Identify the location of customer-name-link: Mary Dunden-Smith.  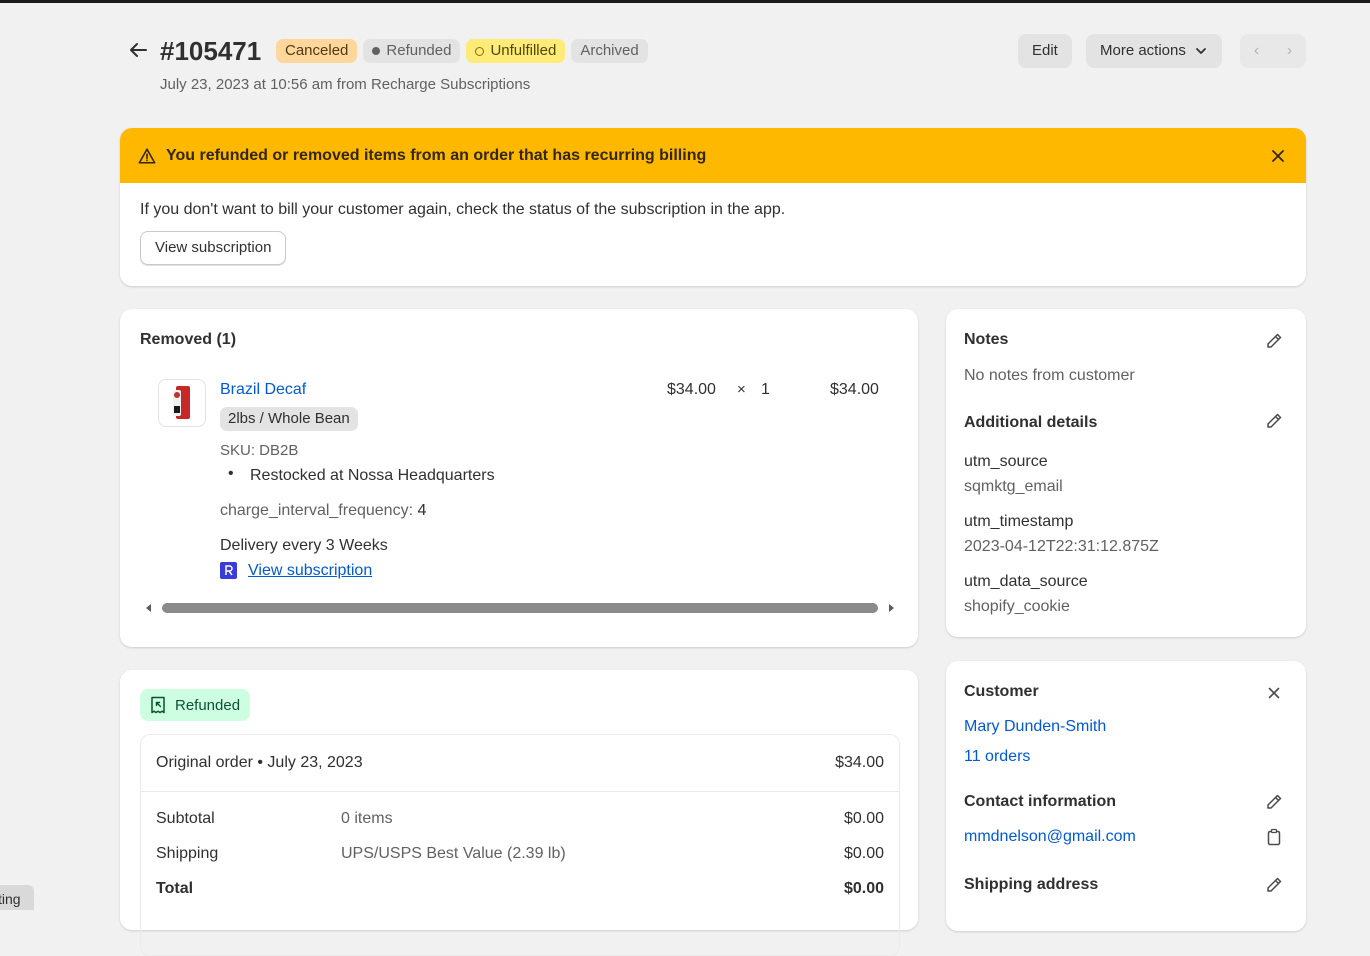
(1035, 727).